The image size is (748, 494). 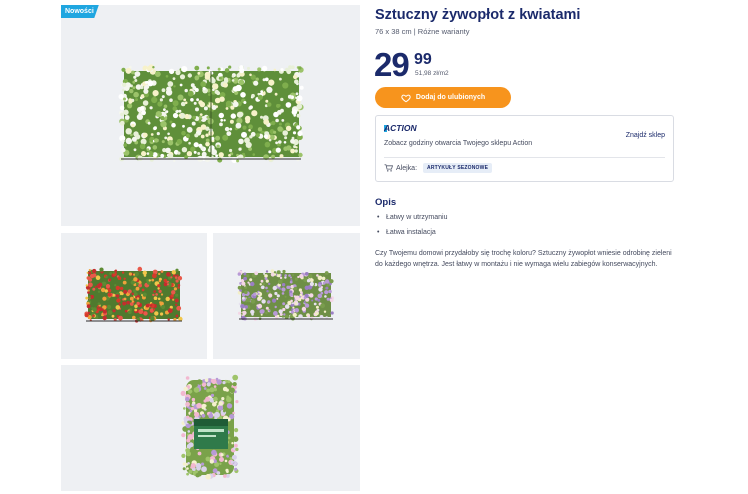 I want to click on favorites-label: Dodaj do ulubionych, so click(x=450, y=97).